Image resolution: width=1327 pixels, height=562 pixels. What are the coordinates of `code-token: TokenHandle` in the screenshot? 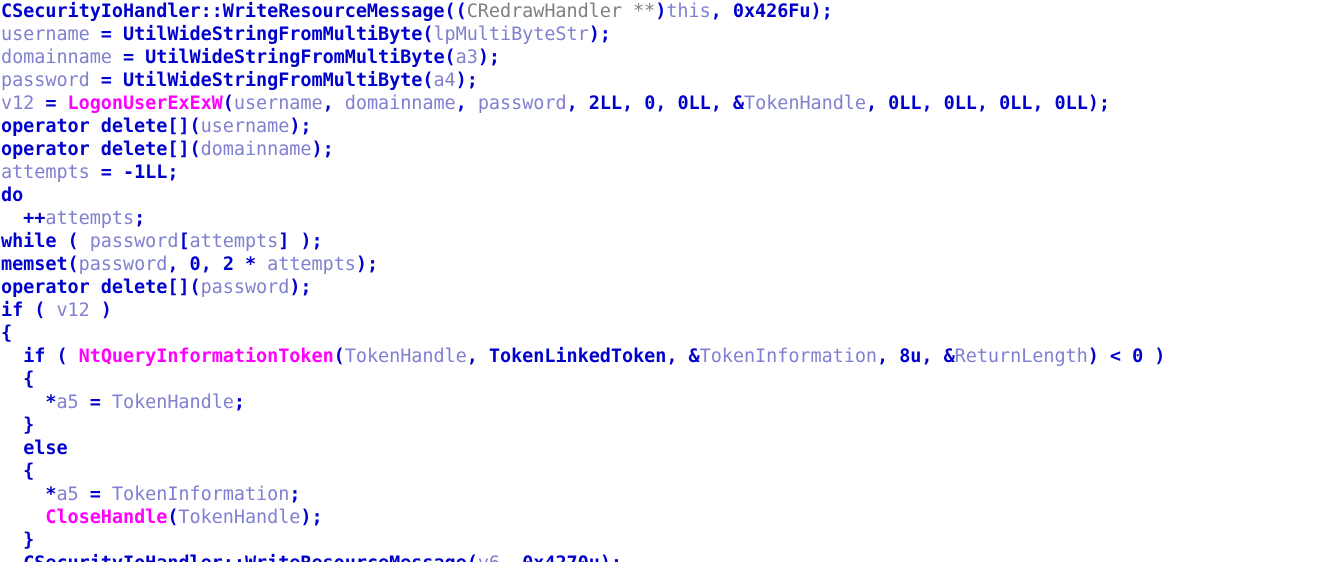 It's located at (805, 103).